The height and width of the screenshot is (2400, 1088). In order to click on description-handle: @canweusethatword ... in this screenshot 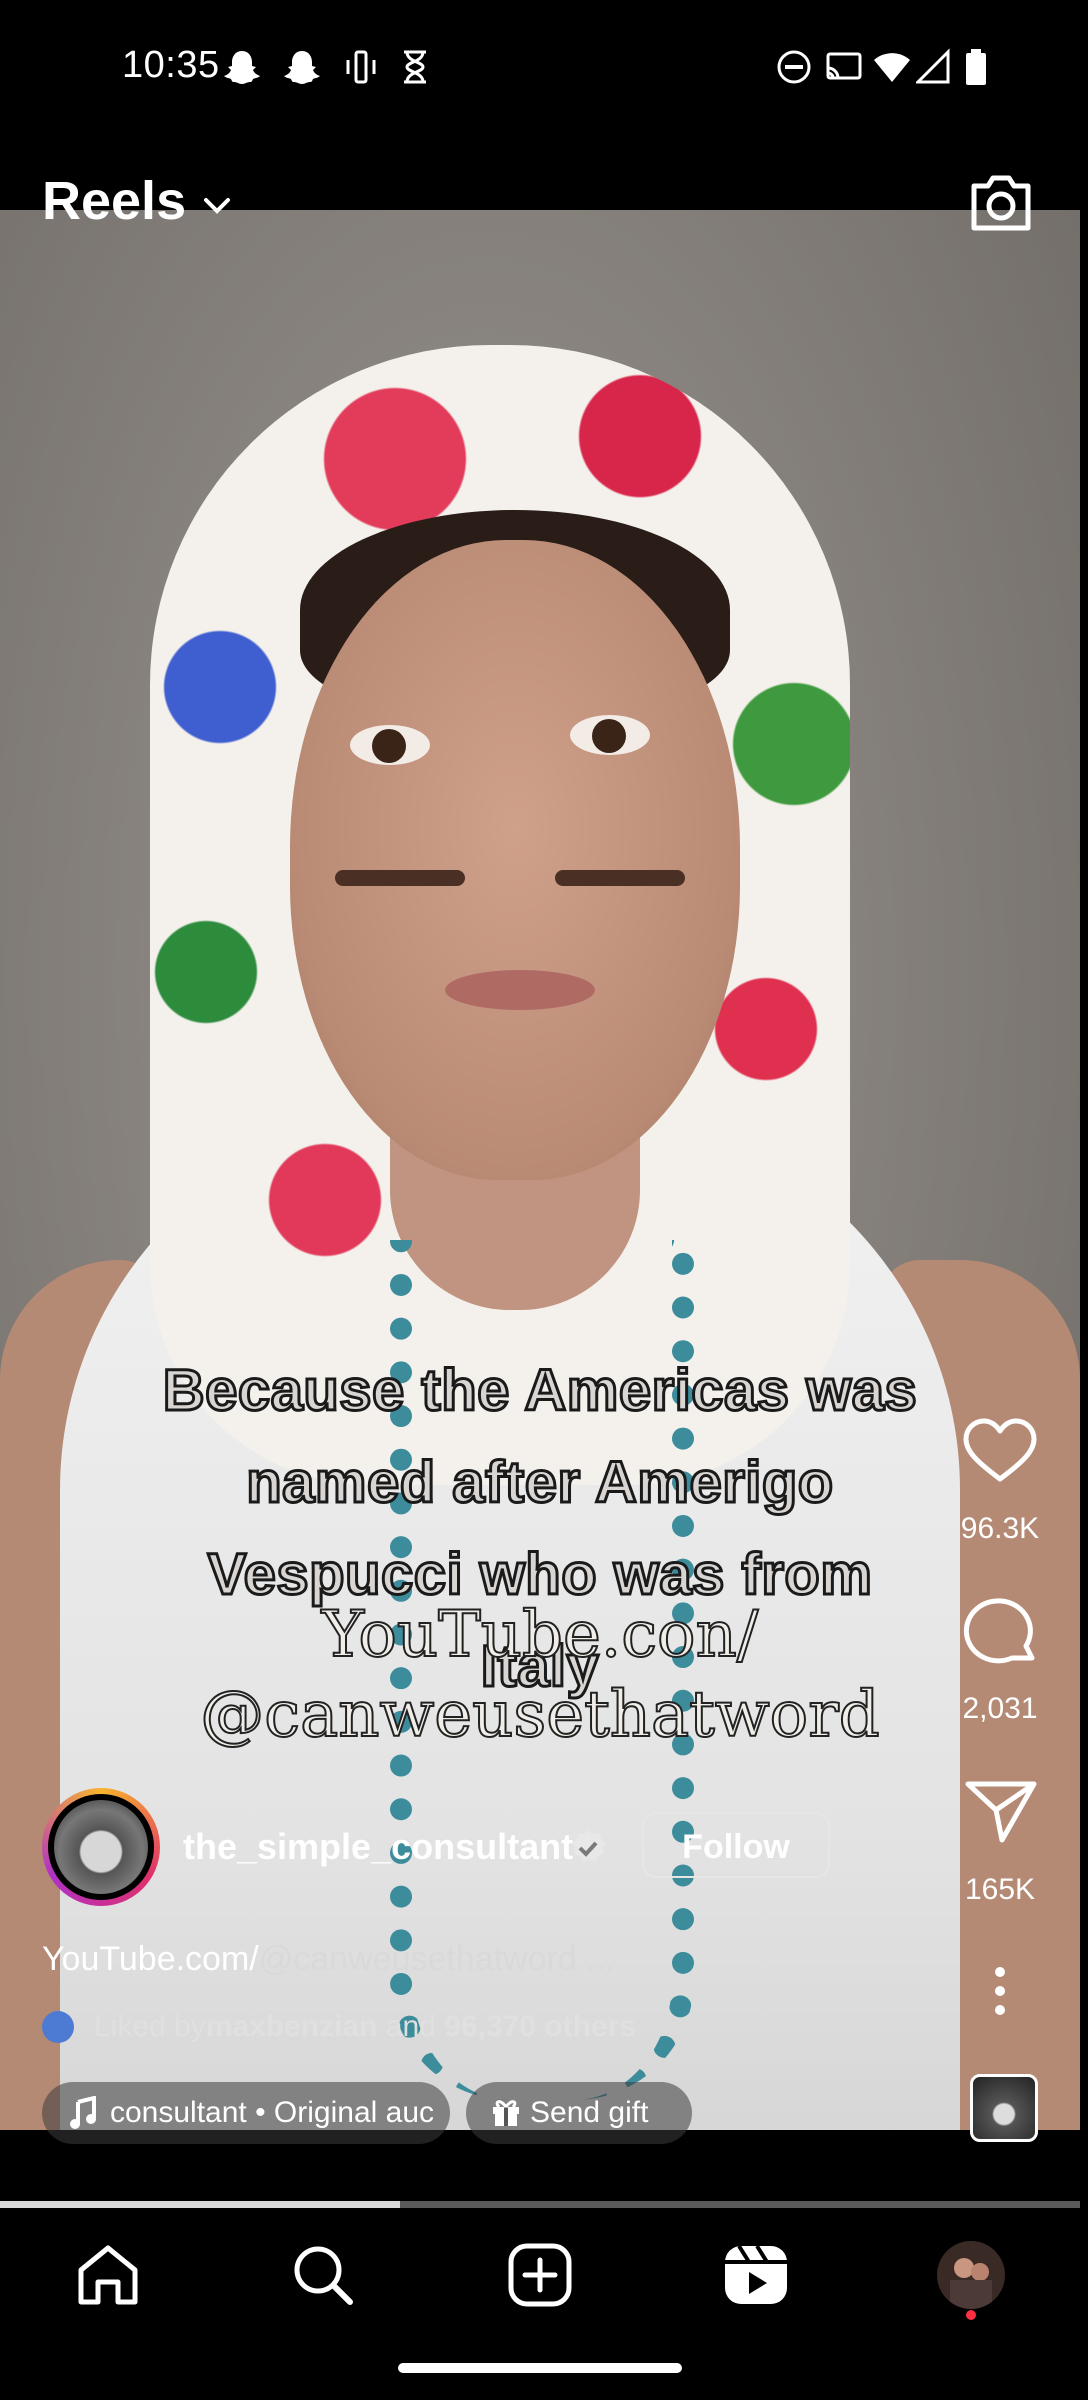, I will do `click(436, 1959)`.